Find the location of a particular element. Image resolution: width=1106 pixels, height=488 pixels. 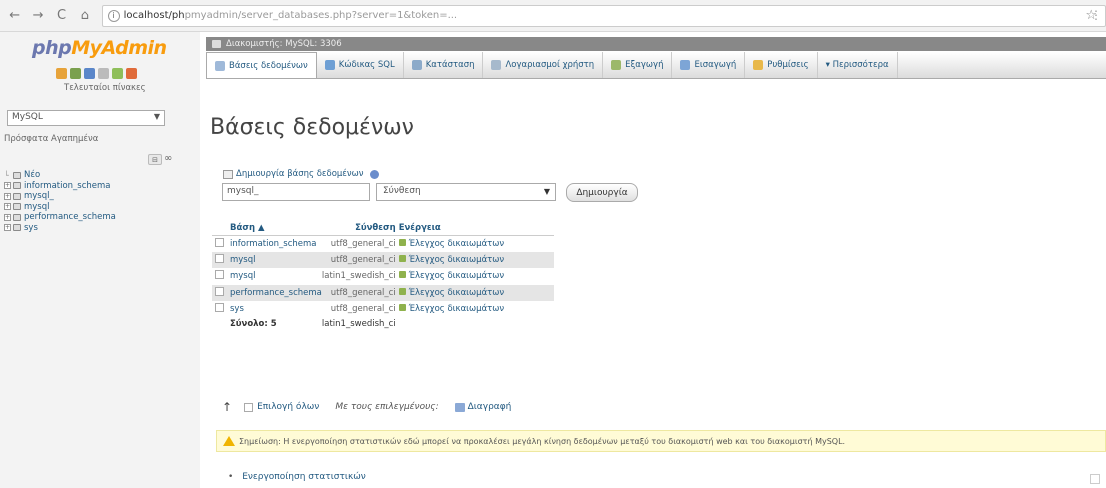

page-title: Βάσεις δεδομένων is located at coordinates (312, 127).